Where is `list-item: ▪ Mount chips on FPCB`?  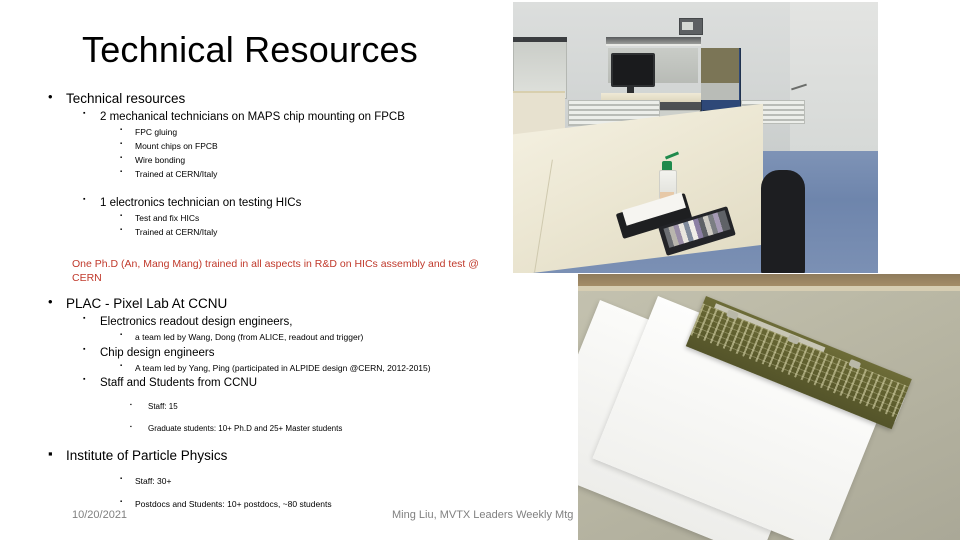 list-item: ▪ Mount chips on FPCB is located at coordinates (273, 146).